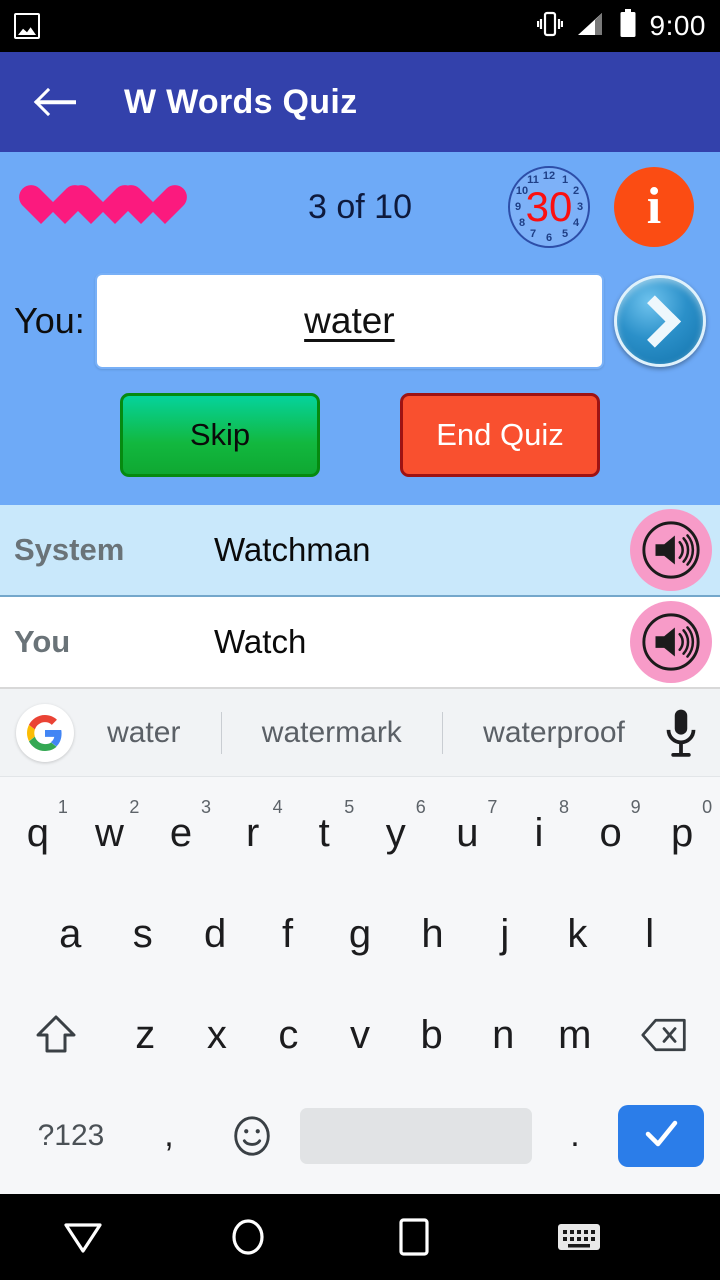  What do you see at coordinates (292, 549) in the screenshot?
I see `history-word: Watchman` at bounding box center [292, 549].